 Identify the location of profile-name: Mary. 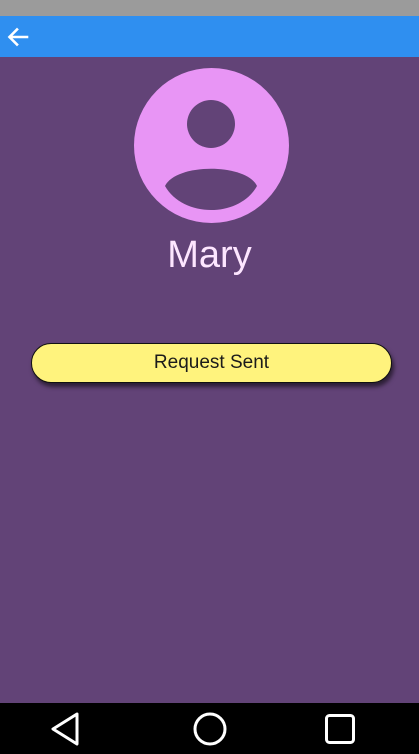
(209, 255).